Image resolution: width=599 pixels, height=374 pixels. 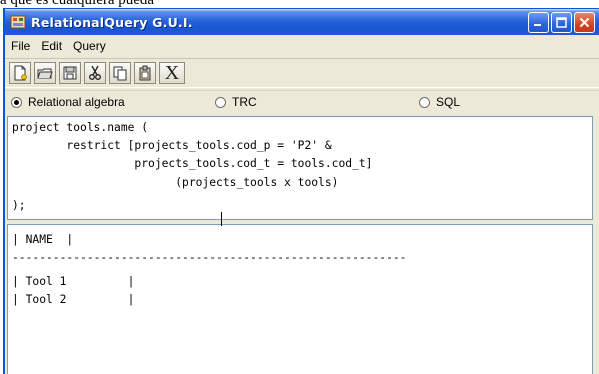 I want to click on radio-trc: TRC, so click(x=236, y=102).